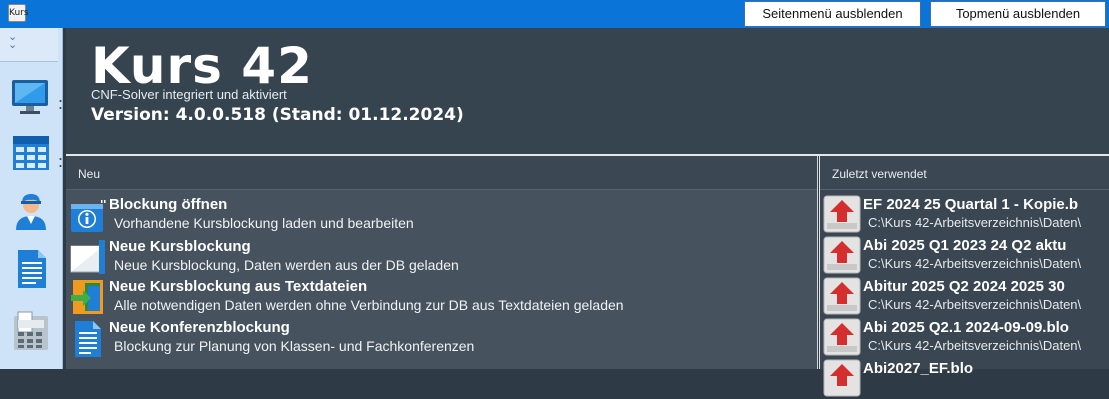  I want to click on double-chevron-down-icon: ⌄ ⌄, so click(13, 40).